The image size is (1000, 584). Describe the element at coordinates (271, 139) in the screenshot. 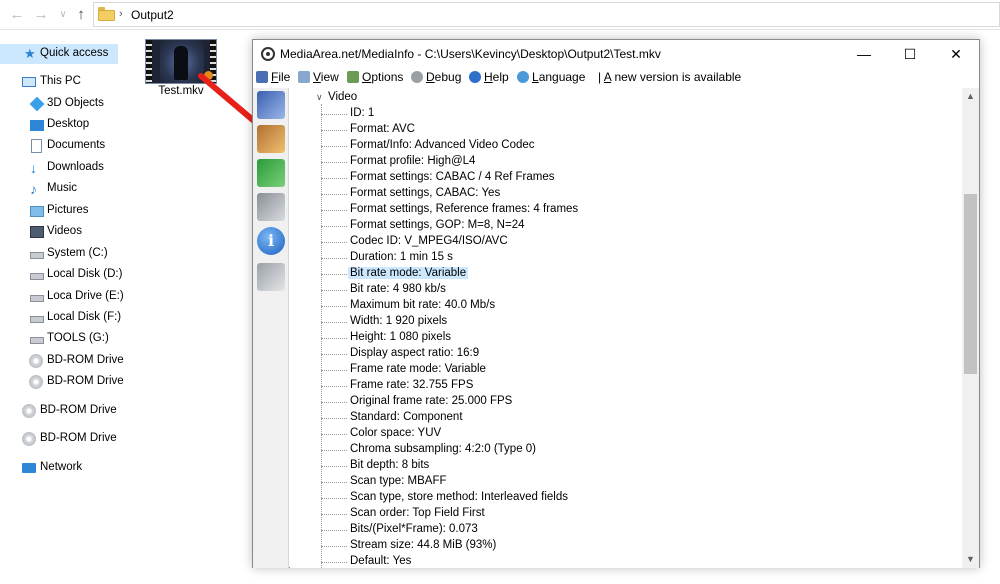

I see `open-folder-icon` at that location.